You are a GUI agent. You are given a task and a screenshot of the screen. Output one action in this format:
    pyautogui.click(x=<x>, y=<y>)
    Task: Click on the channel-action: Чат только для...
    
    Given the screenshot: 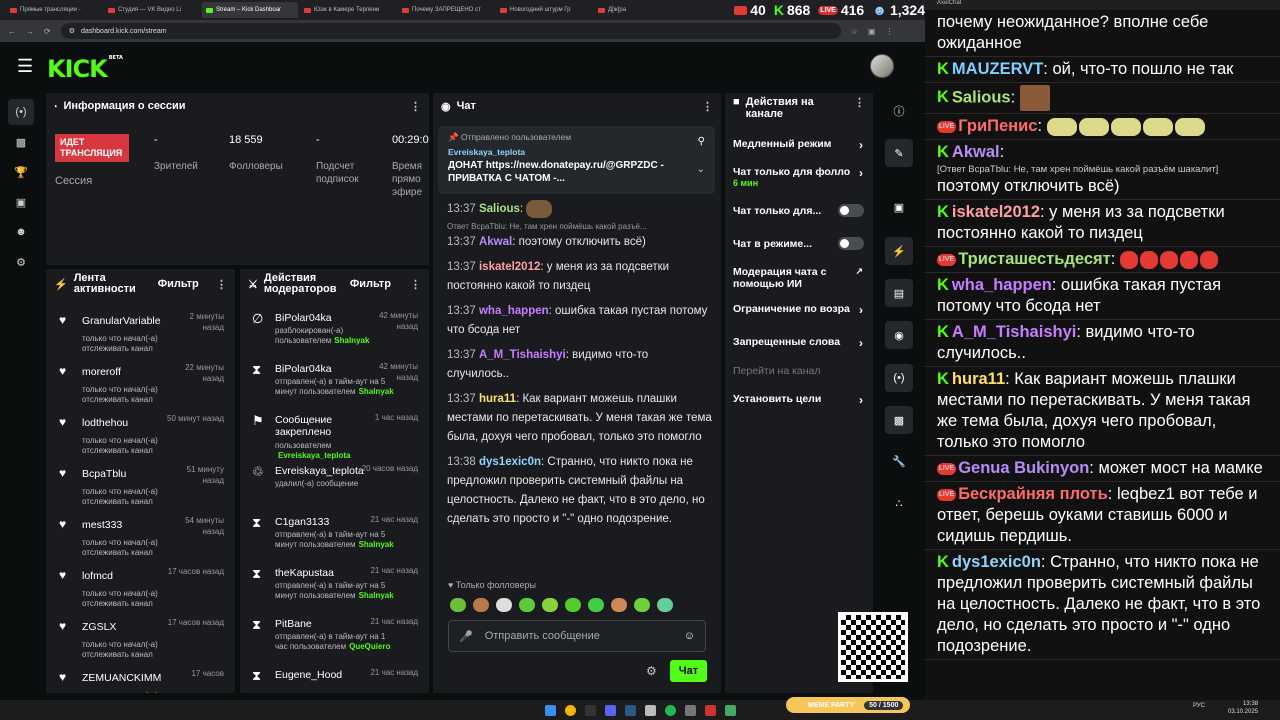 What is the action you would take?
    pyautogui.click(x=798, y=210)
    